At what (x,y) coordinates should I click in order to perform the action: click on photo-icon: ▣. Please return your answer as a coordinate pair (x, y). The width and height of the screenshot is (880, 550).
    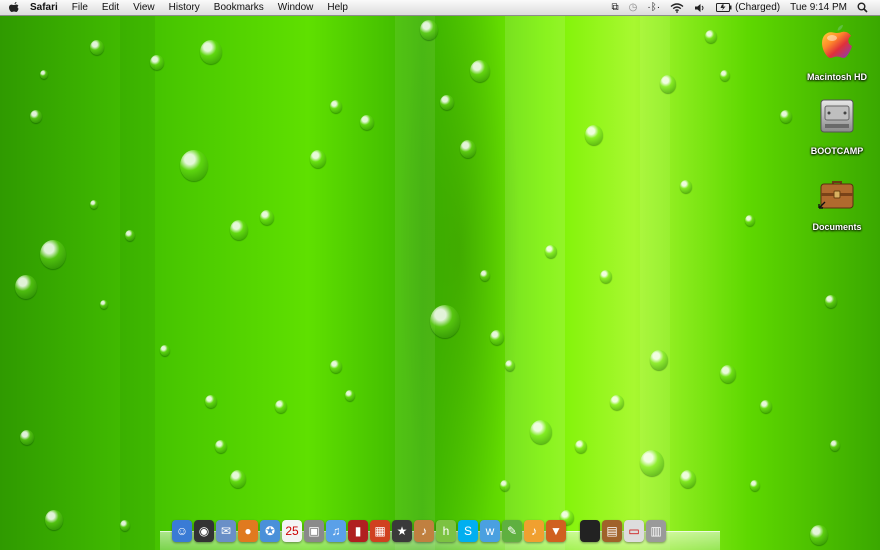
    Looking at the image, I should click on (314, 531).